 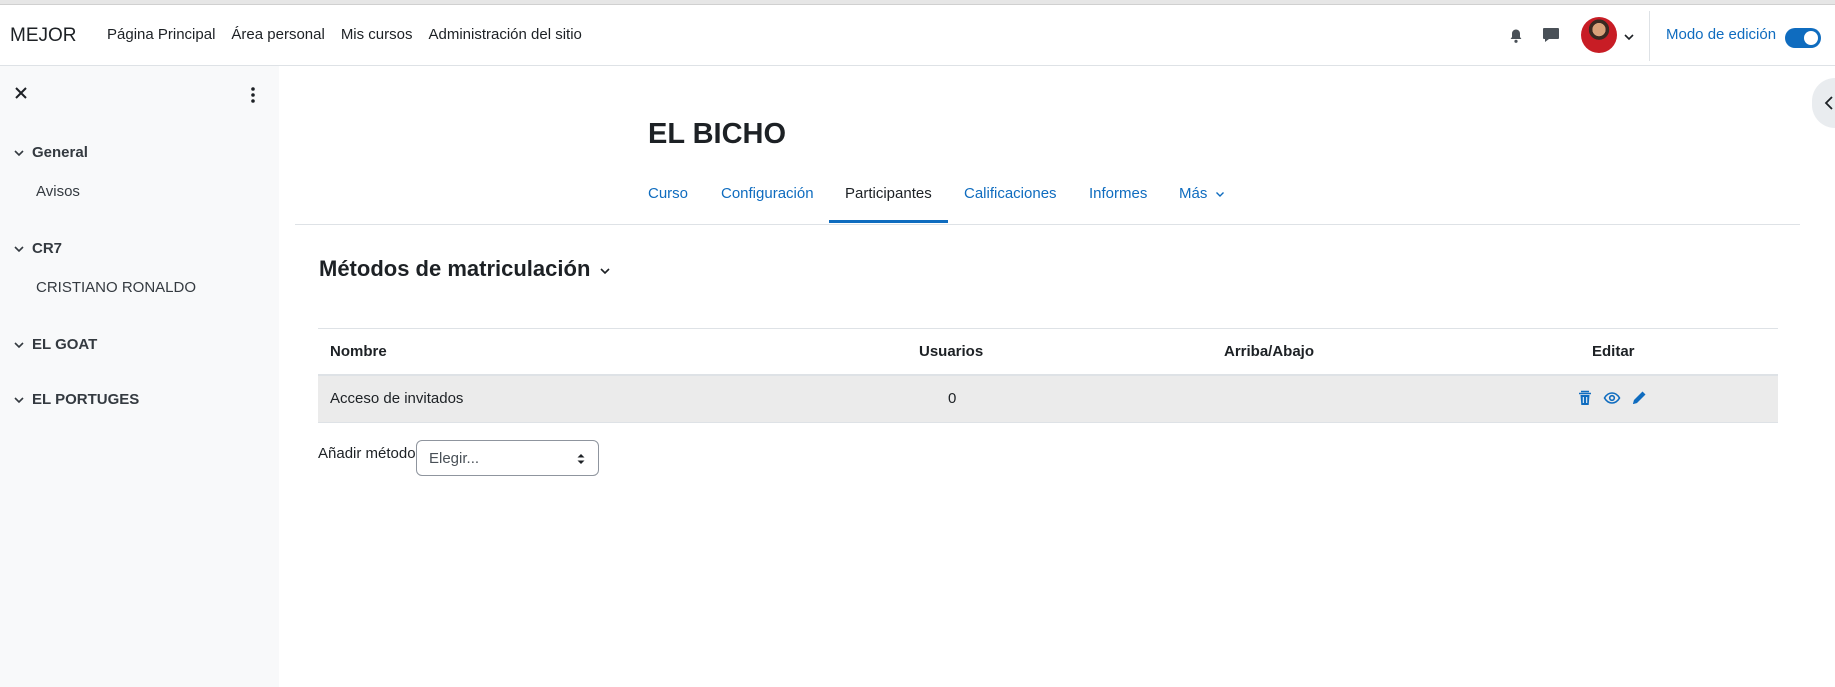 What do you see at coordinates (367, 453) in the screenshot?
I see `add-method-label: Añadir método` at bounding box center [367, 453].